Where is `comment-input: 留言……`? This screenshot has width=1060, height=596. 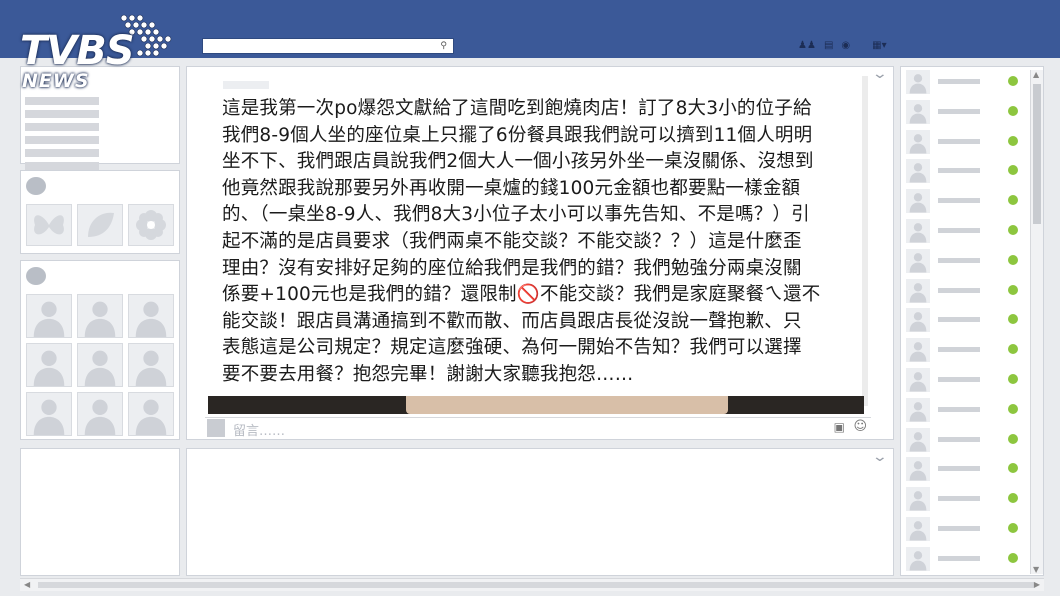
comment-input: 留言…… is located at coordinates (259, 429).